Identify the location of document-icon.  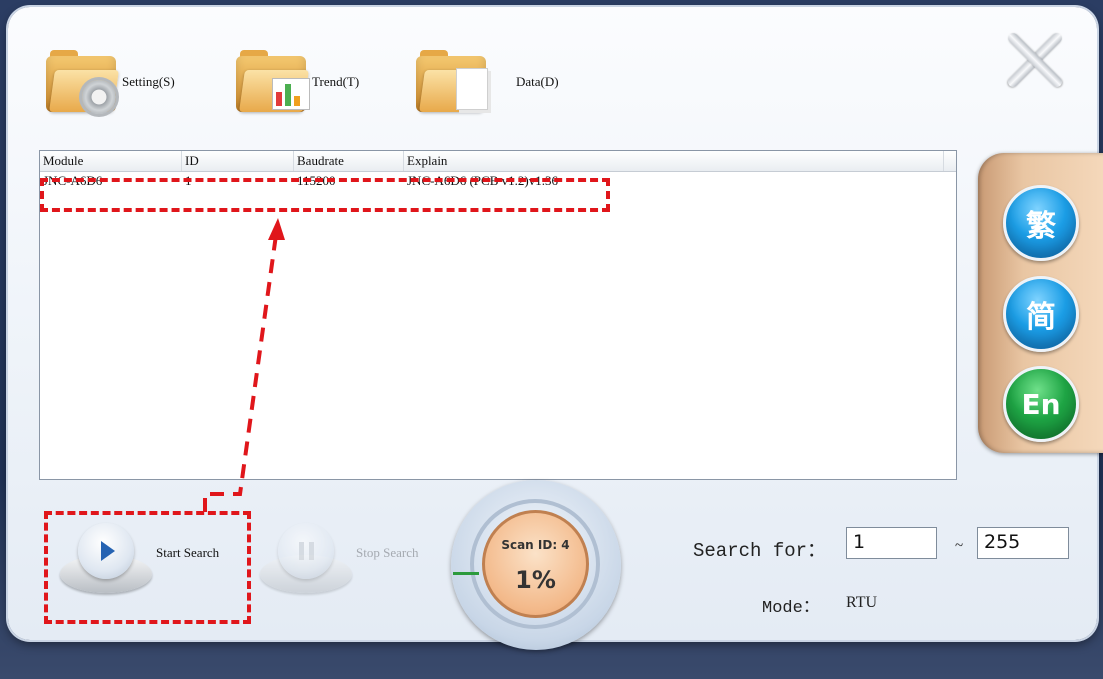
(472, 89).